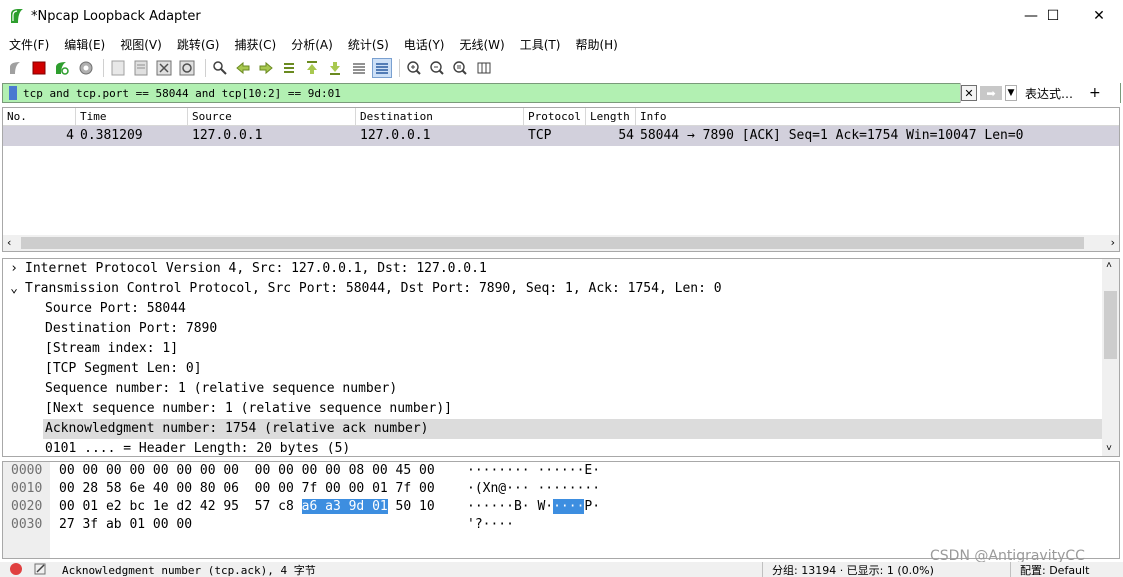  What do you see at coordinates (197, 447) in the screenshot?
I see `tree-field-header-length: 0101 .... = Header Length: 20 bytes (5)` at bounding box center [197, 447].